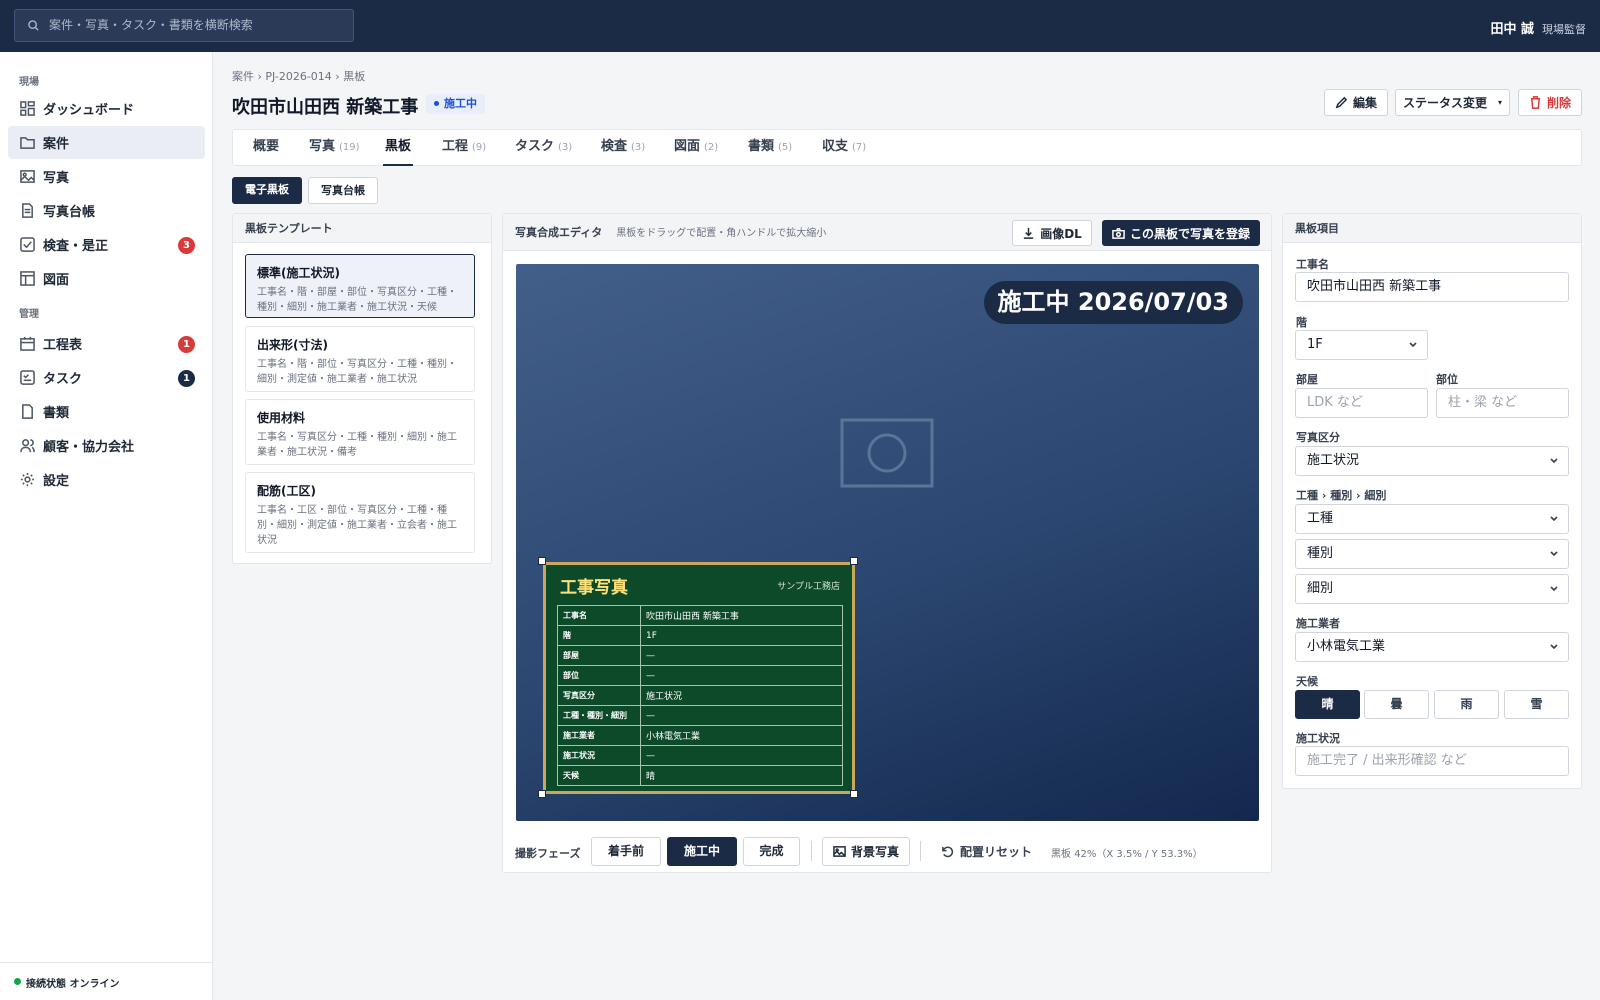  I want to click on background-photo-button: 背景写真, so click(866, 851).